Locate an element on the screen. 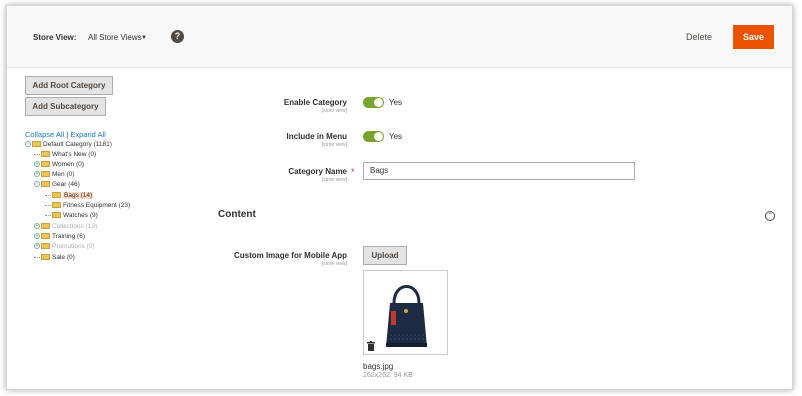 This screenshot has width=802, height=396. tree-node-label: What's New (0) is located at coordinates (74, 154).